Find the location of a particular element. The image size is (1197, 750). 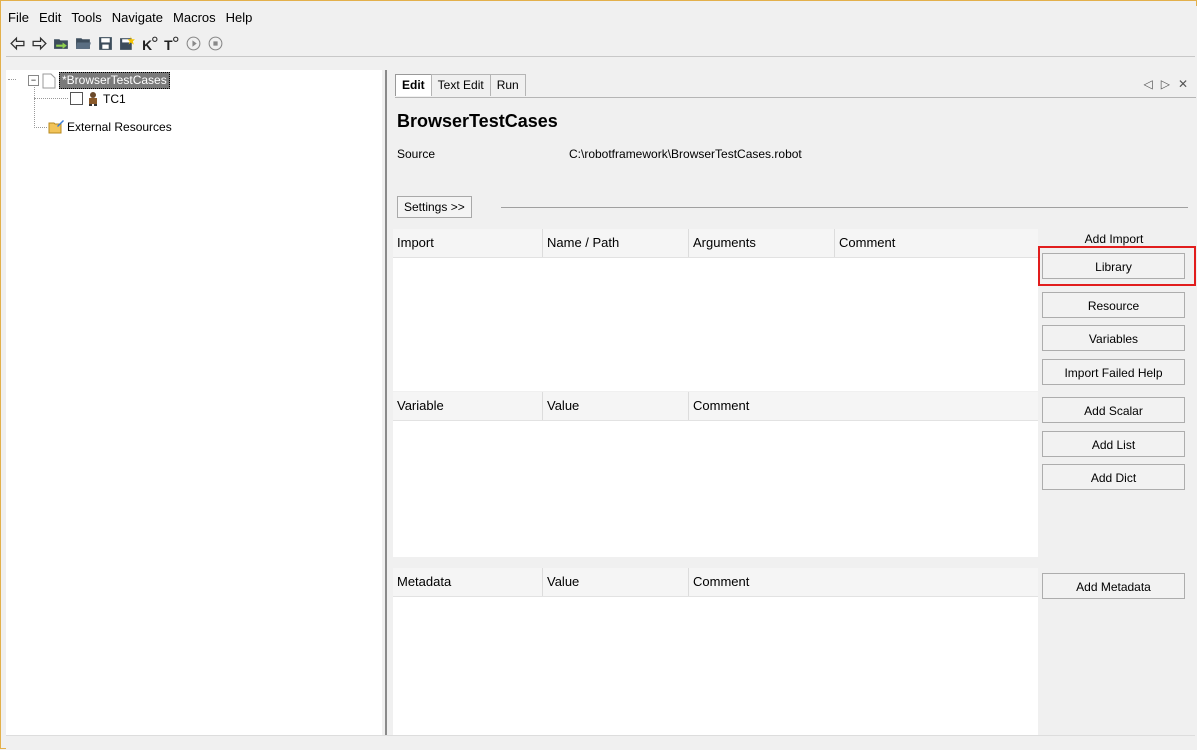

library-button: Library is located at coordinates (1113, 266).